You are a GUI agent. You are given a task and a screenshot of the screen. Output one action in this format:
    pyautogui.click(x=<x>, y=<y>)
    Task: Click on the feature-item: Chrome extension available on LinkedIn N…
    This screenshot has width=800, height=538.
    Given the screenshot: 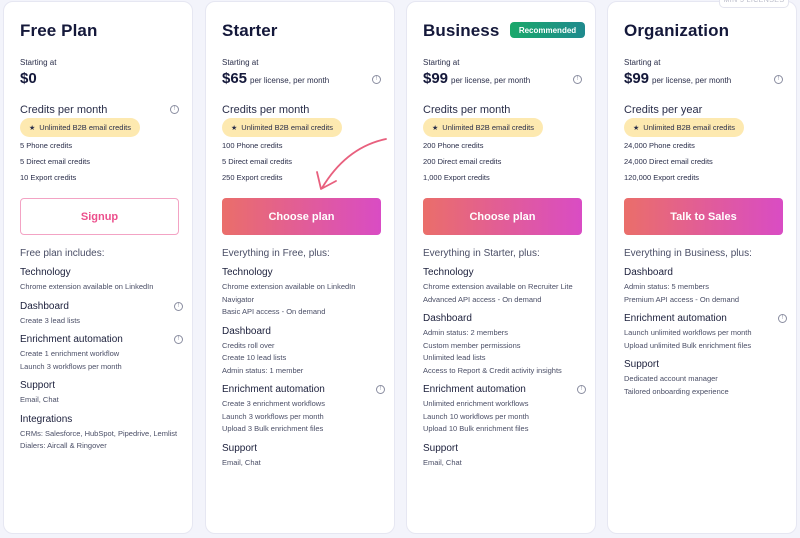 What is the action you would take?
    pyautogui.click(x=289, y=293)
    